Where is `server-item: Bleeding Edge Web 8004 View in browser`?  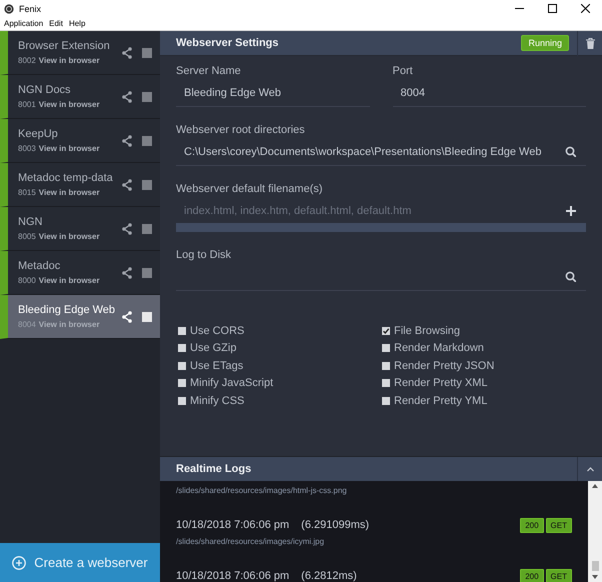 server-item: Bleeding Edge Web 8004 View in browser is located at coordinates (80, 317).